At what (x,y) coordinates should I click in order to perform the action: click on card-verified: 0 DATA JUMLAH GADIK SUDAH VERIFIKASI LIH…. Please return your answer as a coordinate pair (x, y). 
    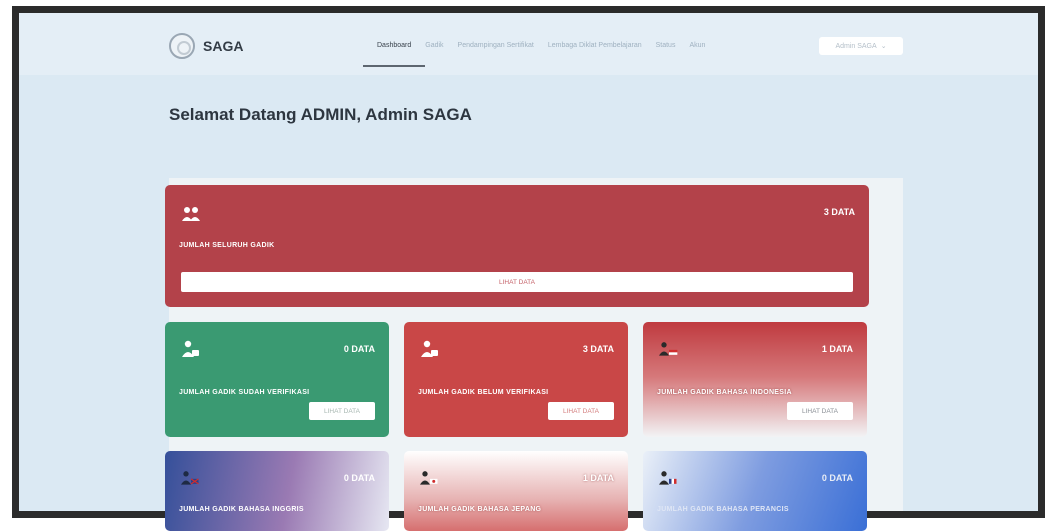
    Looking at the image, I should click on (277, 379).